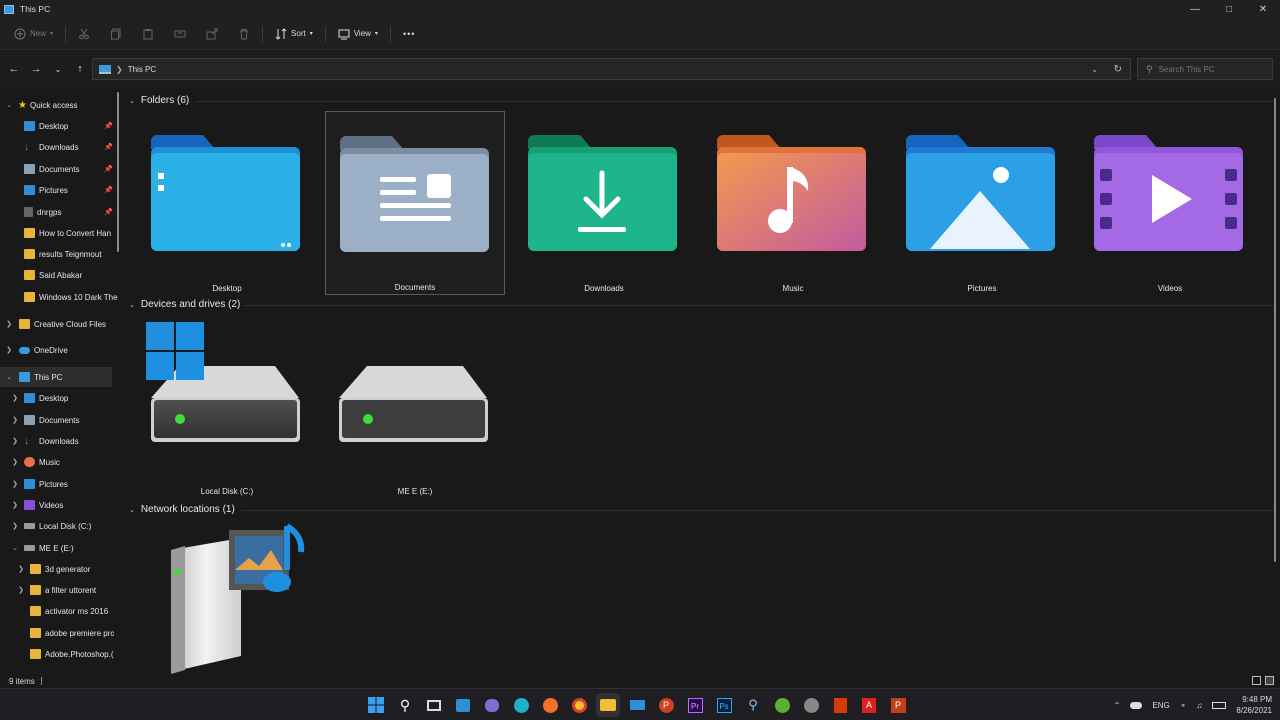  Describe the element at coordinates (1229, 9) in the screenshot. I see `maximize-button: □` at that location.